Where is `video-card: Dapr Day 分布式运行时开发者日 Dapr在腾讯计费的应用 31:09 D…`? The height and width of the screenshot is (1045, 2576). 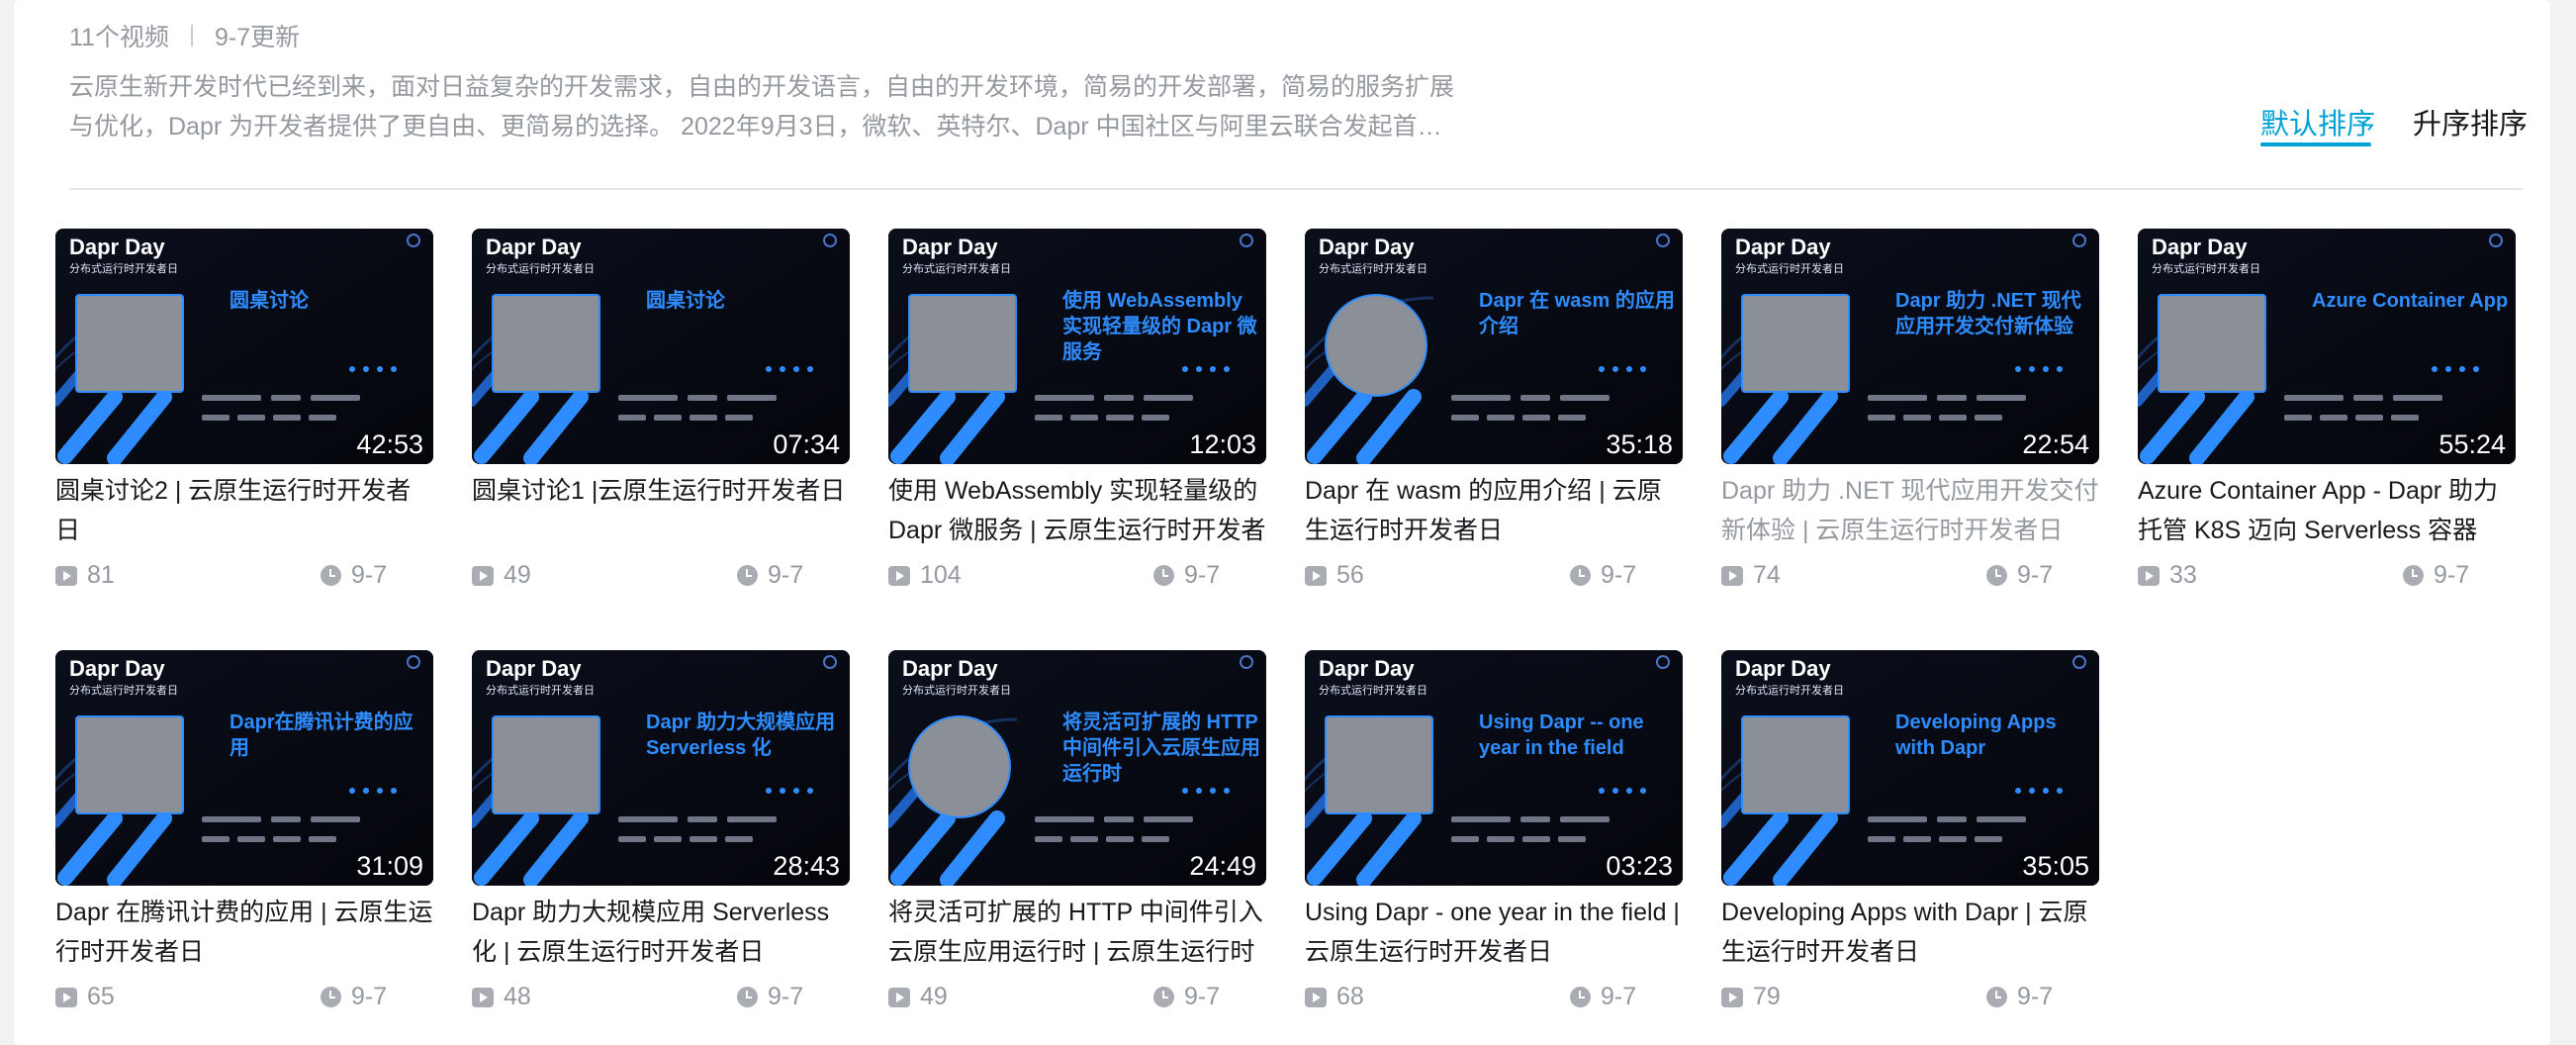
video-card: Dapr Day 分布式运行时开发者日 Dapr在腾讯计费的应用 31:09 D… is located at coordinates (244, 833).